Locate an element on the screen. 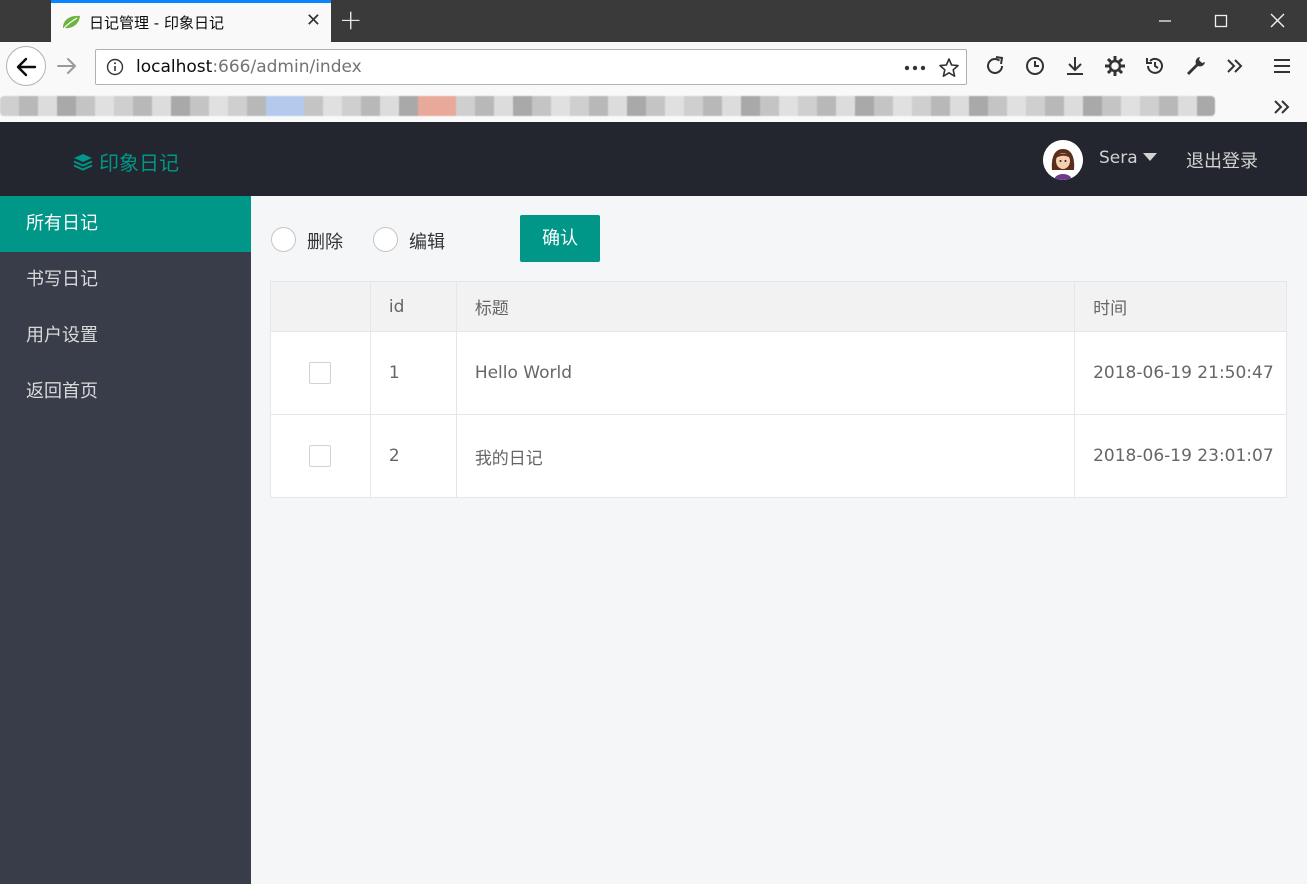 This screenshot has height=884, width=1307. sidebar-item-user-settings: 用户设置 is located at coordinates (125, 336).